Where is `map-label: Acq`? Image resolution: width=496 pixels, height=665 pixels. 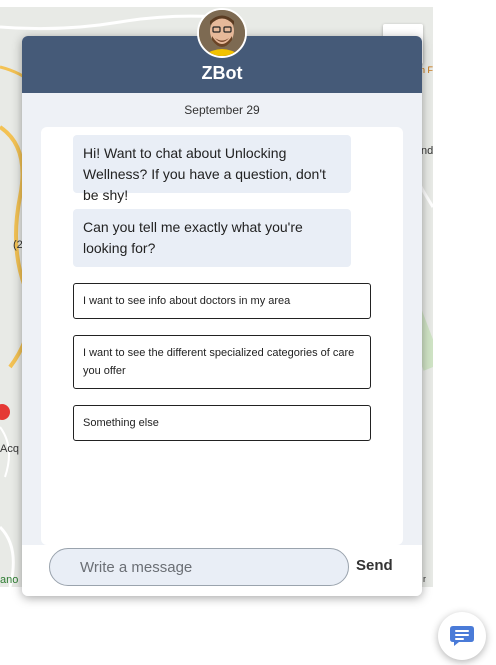
map-label: Acq is located at coordinates (9, 449).